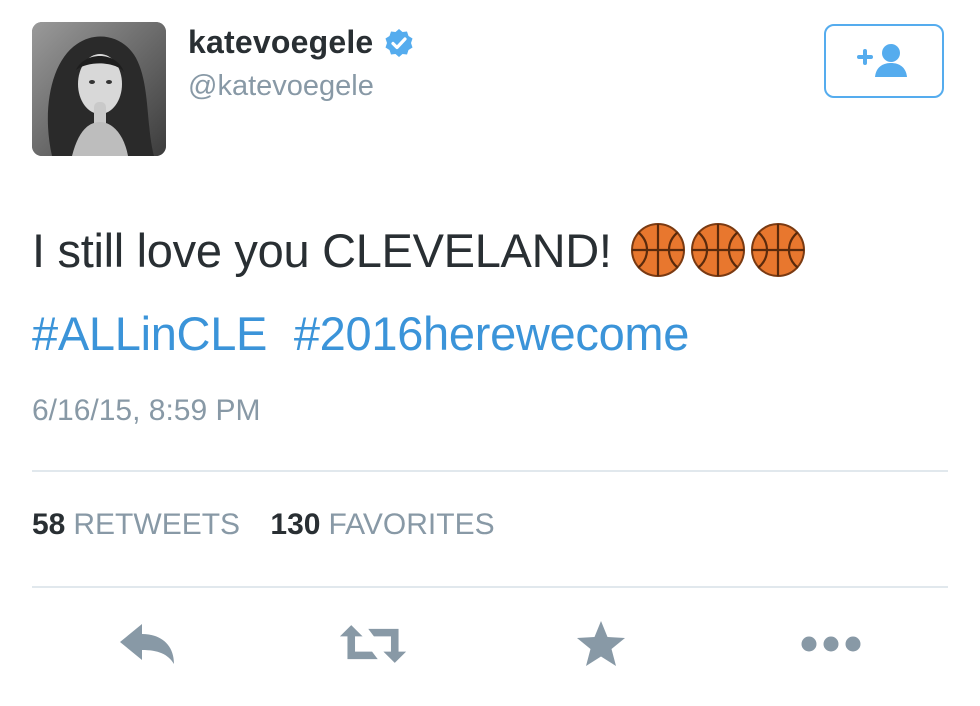 This screenshot has width=980, height=706. Describe the element at coordinates (399, 43) in the screenshot. I see `verified-badge-icon` at that location.